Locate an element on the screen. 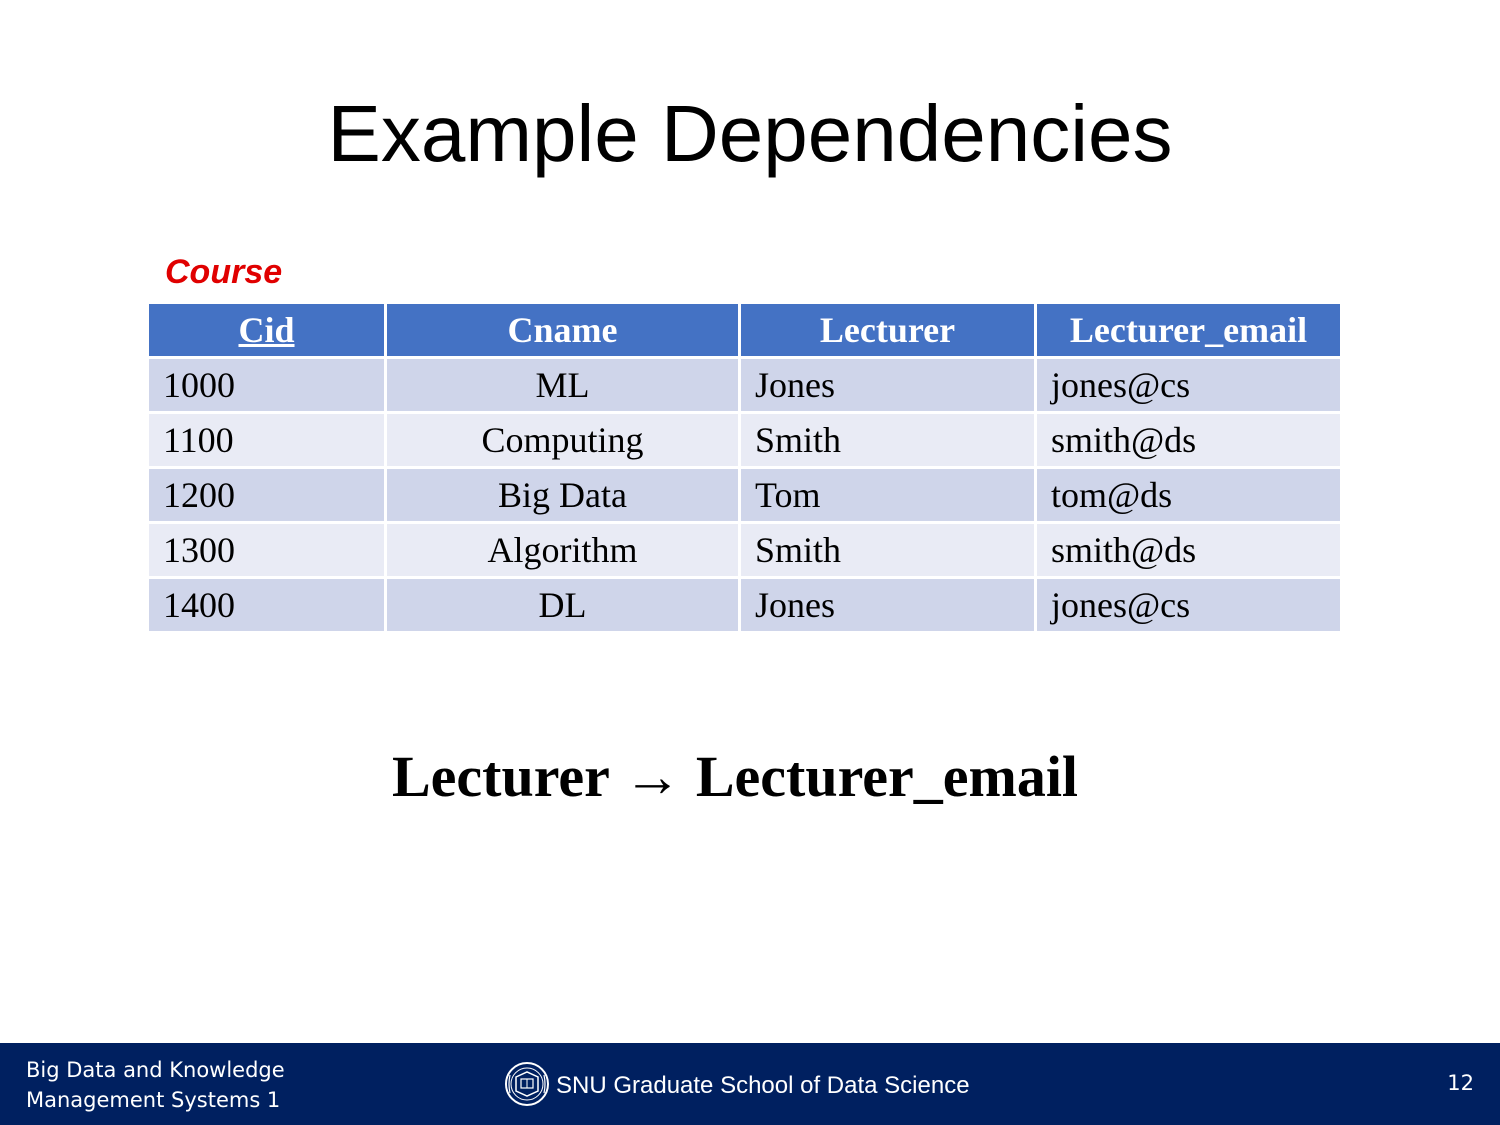  cell-cname: Computing is located at coordinates (562, 440).